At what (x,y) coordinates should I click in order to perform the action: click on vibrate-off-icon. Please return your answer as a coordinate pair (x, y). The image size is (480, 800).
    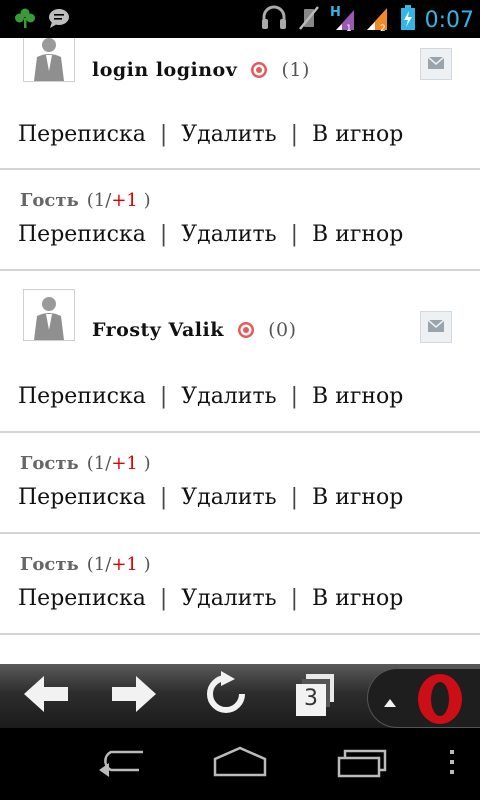
    Looking at the image, I should click on (309, 20).